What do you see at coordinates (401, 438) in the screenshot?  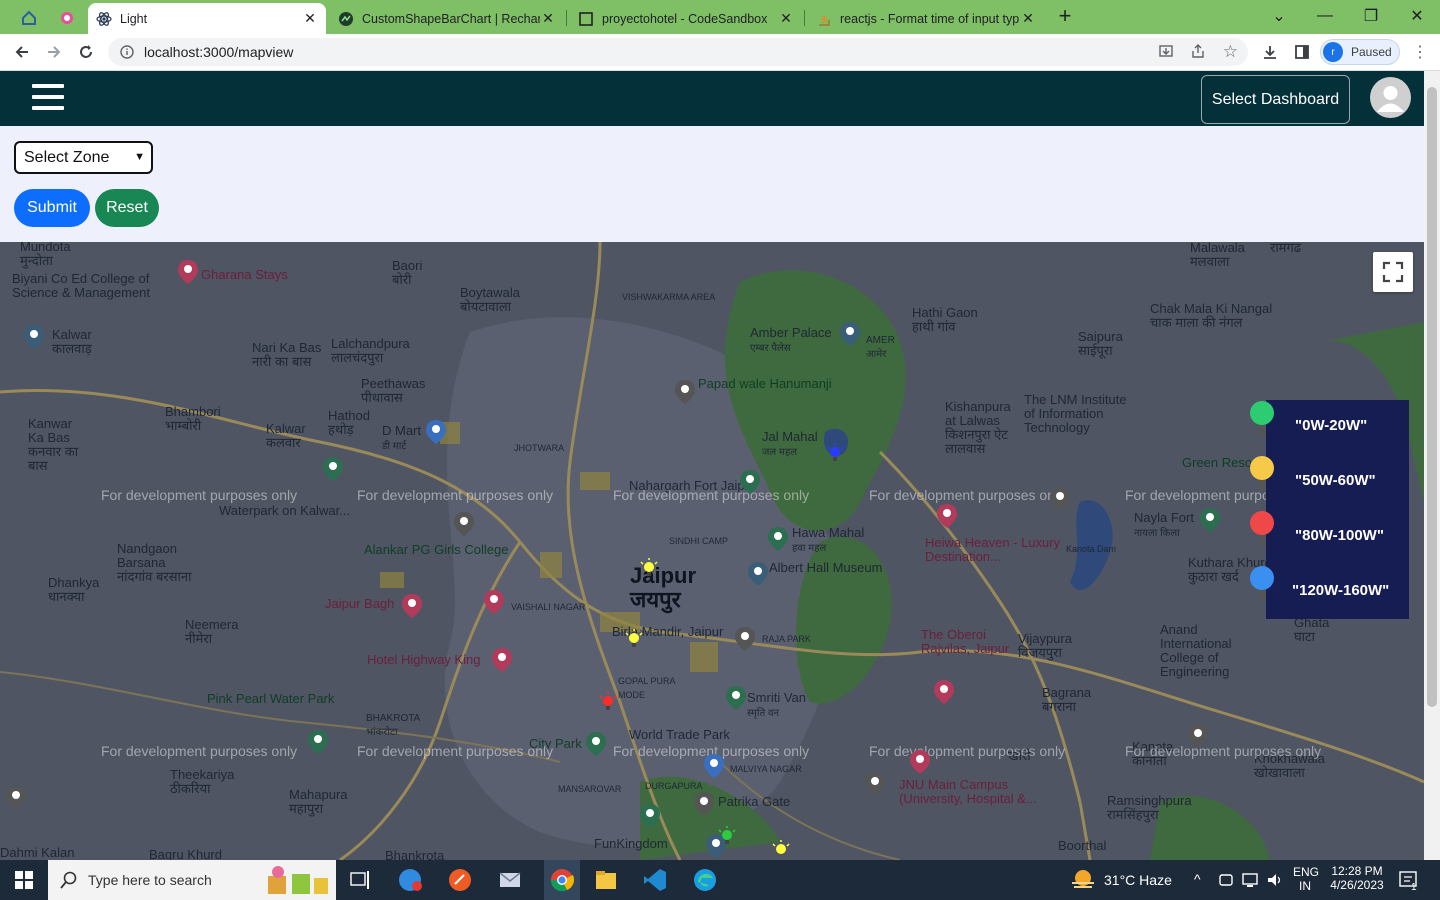 I see `place-label: D Mart डी मार्ट` at bounding box center [401, 438].